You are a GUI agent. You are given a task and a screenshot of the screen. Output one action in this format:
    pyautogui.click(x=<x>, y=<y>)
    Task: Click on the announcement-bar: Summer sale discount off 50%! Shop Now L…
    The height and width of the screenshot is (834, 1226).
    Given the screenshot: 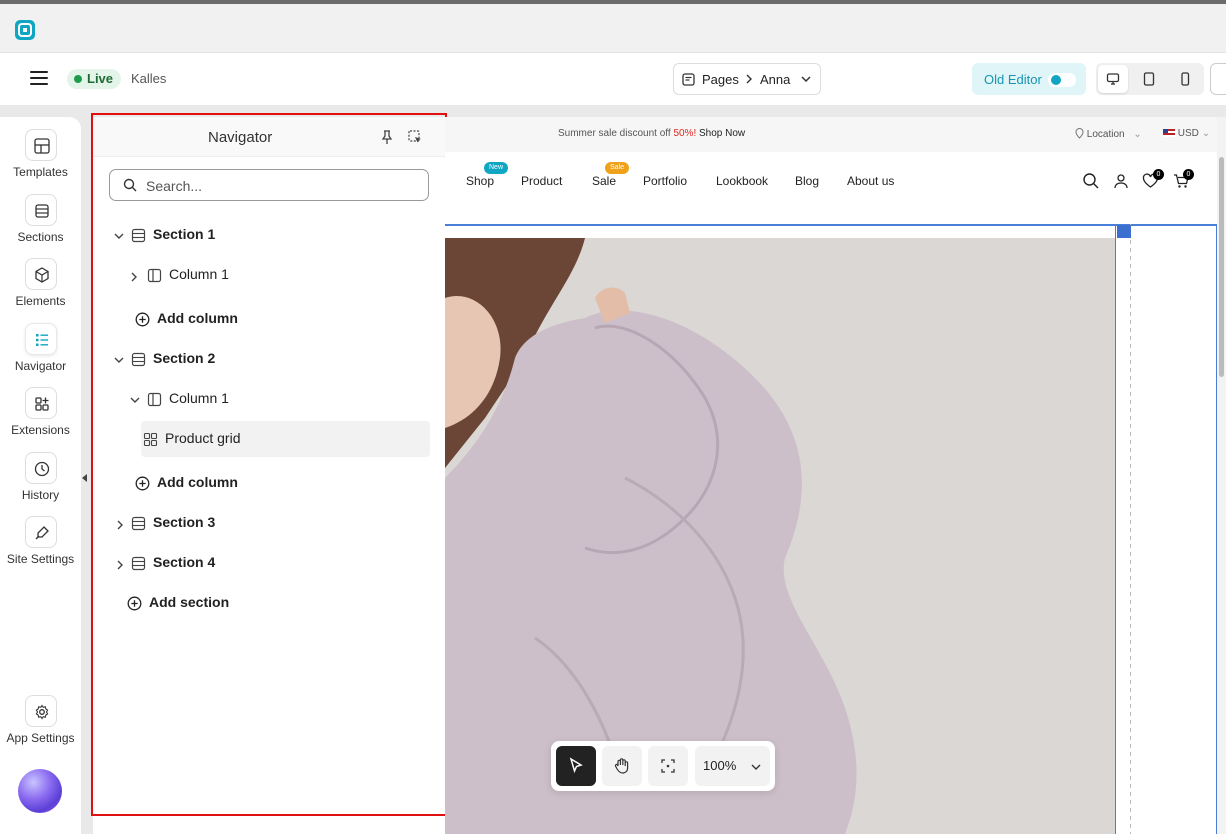 What is the action you would take?
    pyautogui.click(x=831, y=134)
    